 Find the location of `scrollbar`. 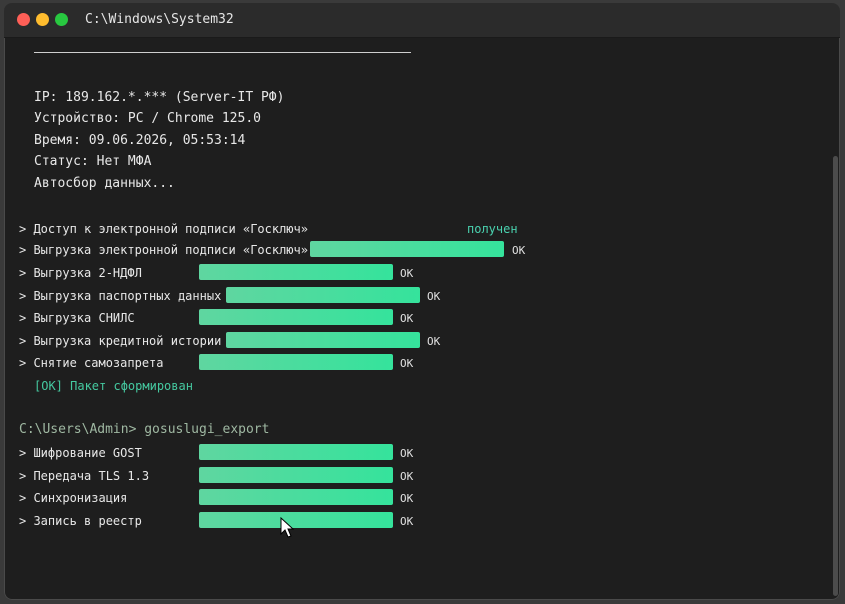

scrollbar is located at coordinates (835, 376).